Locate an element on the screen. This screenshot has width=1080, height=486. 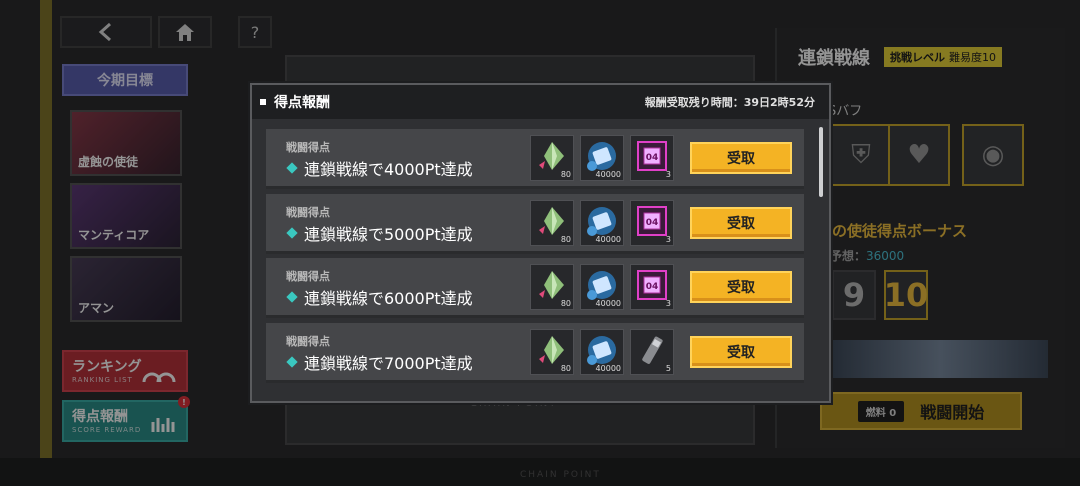
modal-title-text: 得点報酬 is located at coordinates (302, 103).